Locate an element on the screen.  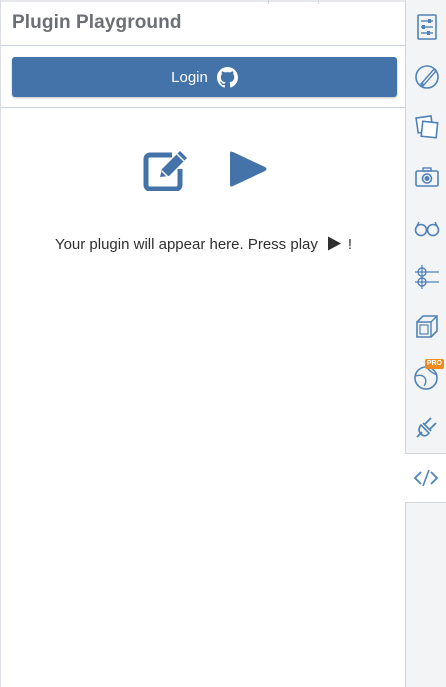
message-suffix: ! is located at coordinates (350, 244).